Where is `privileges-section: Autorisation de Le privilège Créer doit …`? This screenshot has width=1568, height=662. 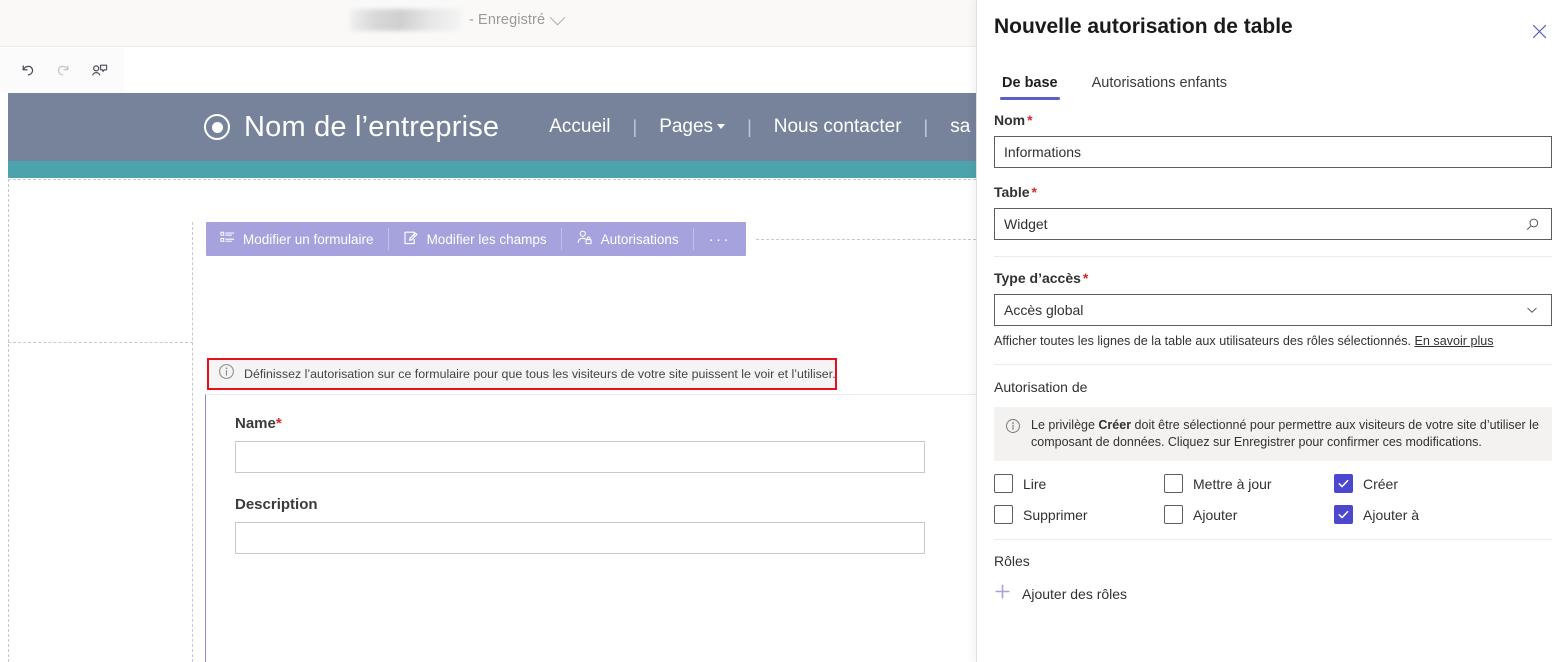
privileges-section: Autorisation de Le privilège Créer doit … is located at coordinates (1273, 452).